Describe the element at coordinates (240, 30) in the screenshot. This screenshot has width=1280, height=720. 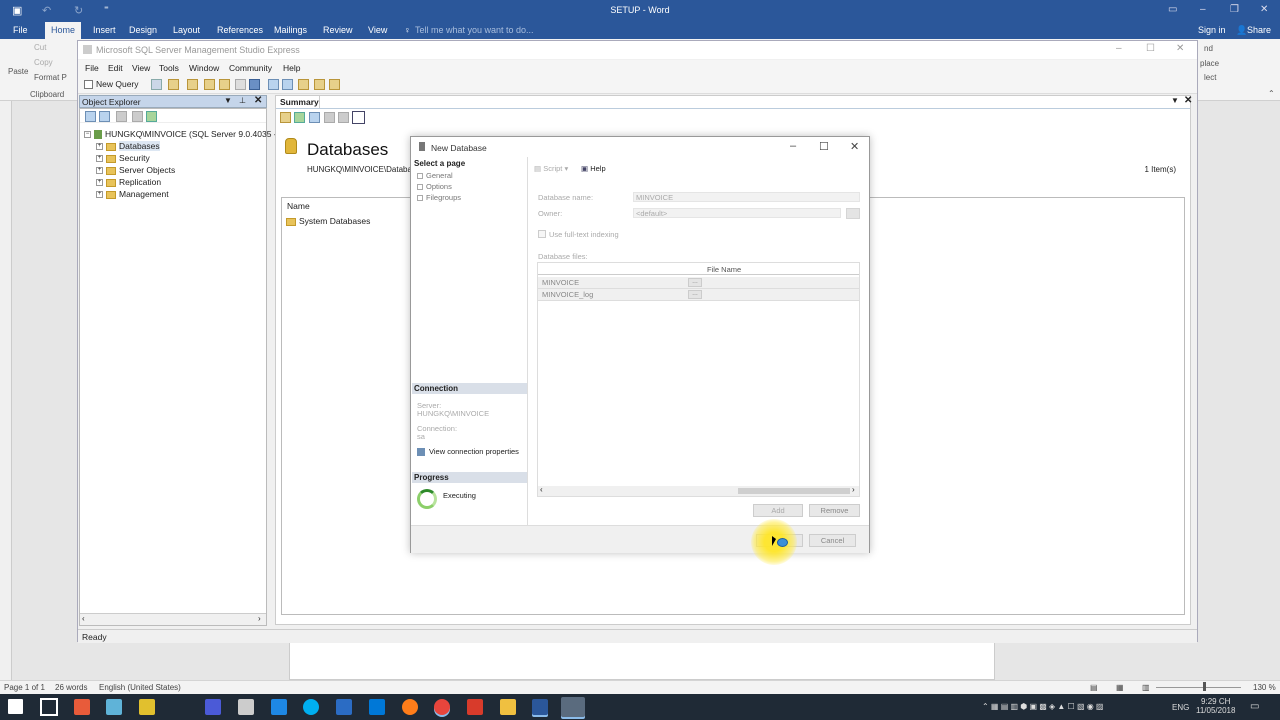
I see `tab-references: References` at that location.